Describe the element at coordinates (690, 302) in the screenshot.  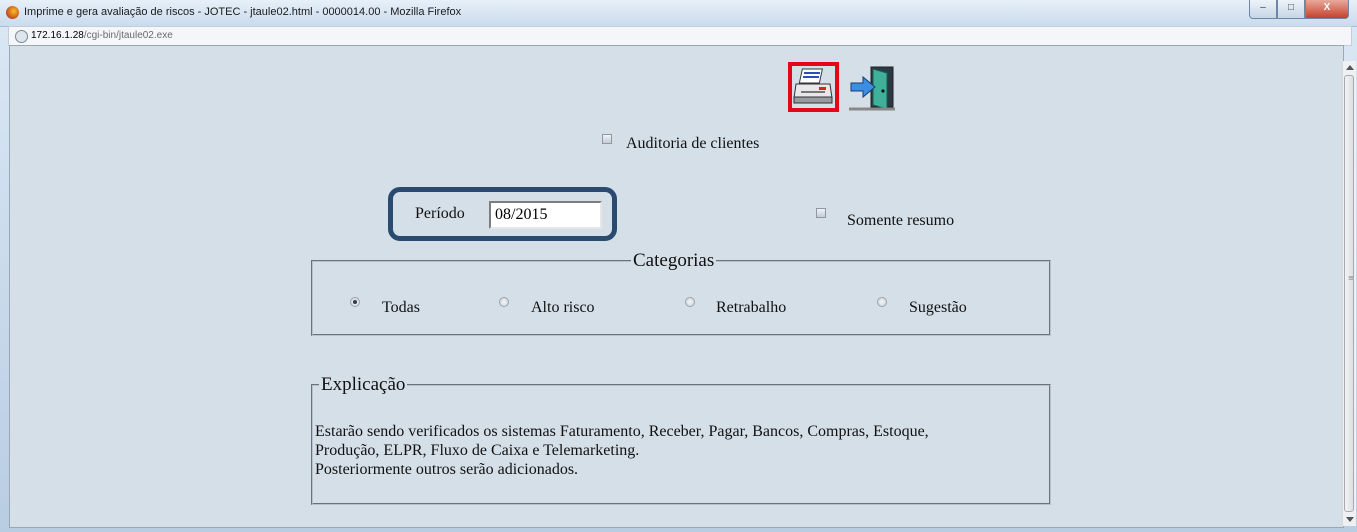
I see `radio-retrabalho` at that location.